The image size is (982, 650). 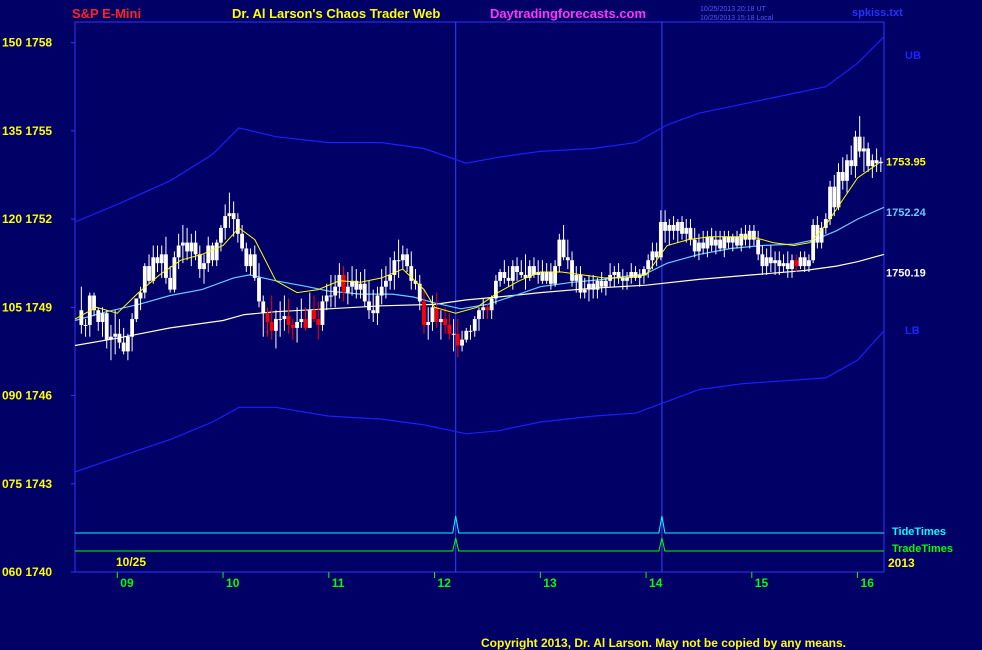 I want to click on site-link: Daytradingforecasts.com, so click(x=568, y=13).